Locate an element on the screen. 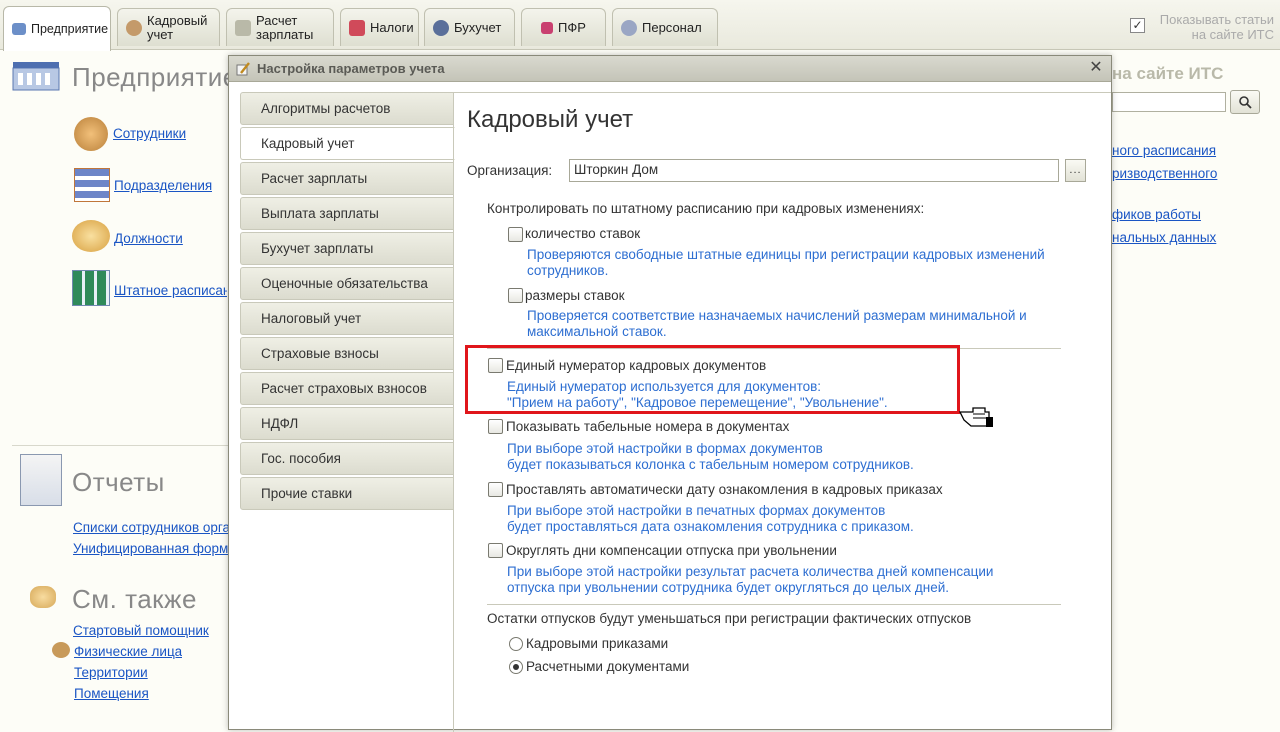  link-territories: Территории is located at coordinates (111, 672).